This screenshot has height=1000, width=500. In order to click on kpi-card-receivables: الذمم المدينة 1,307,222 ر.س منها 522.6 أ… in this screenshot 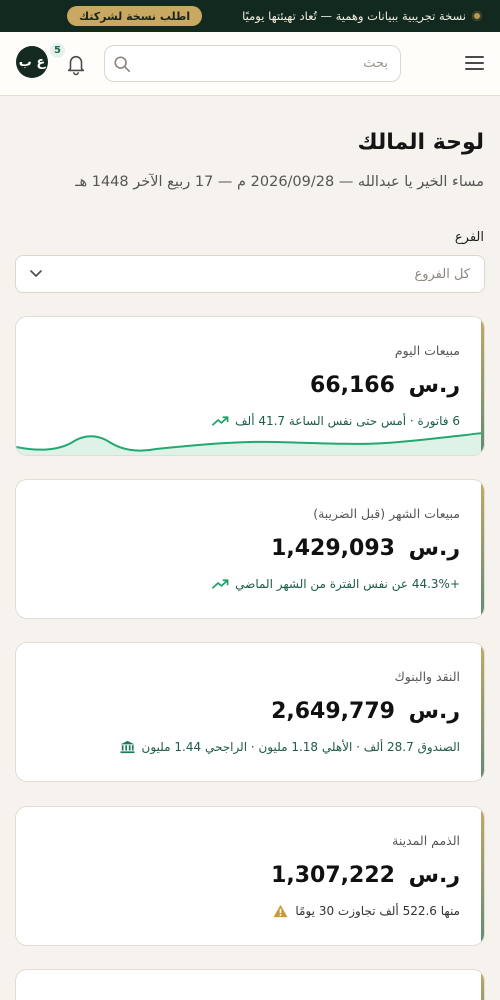, I will do `click(250, 876)`.